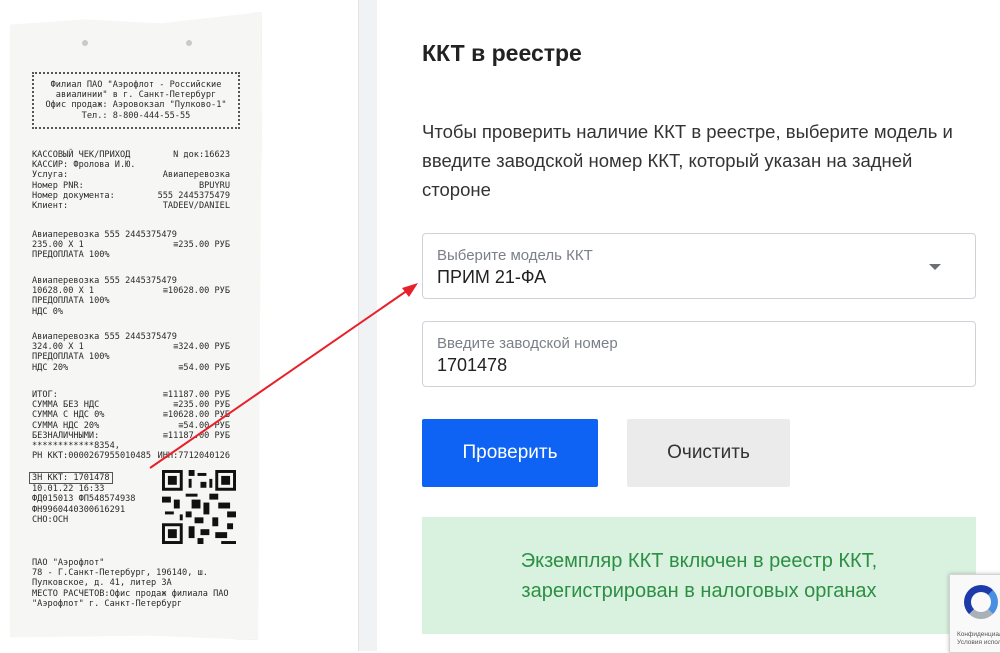 Image resolution: width=1000 pixels, height=653 pixels. What do you see at coordinates (204, 425) in the screenshot?
I see `receipt-value: ≡54.00 РУБ` at bounding box center [204, 425].